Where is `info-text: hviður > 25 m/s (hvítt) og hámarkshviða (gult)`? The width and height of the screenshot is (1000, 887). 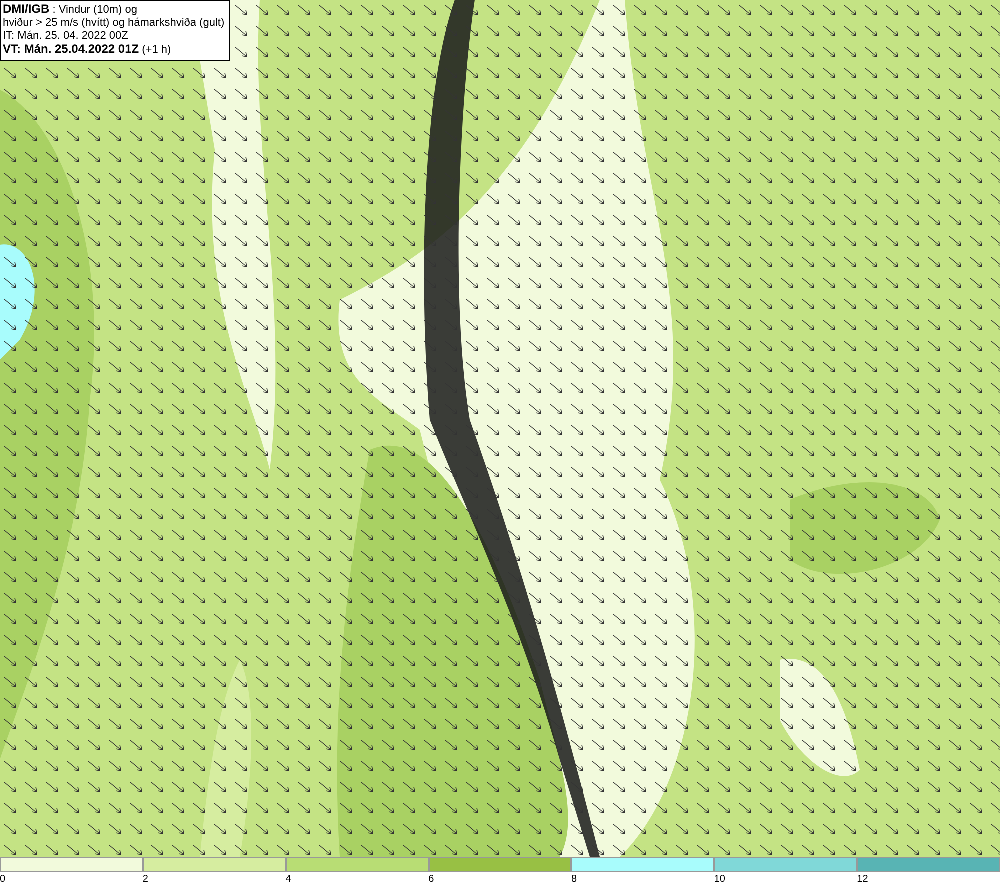 info-text: hviður > 25 m/s (hvítt) og hámarkshviða (gult) is located at coordinates (114, 23).